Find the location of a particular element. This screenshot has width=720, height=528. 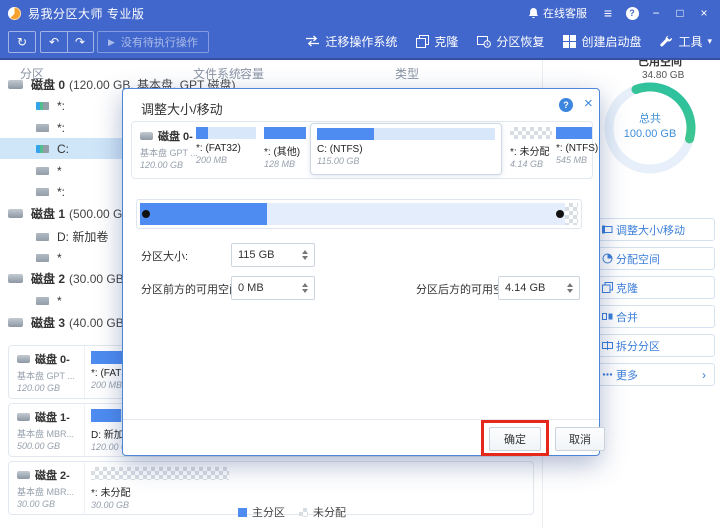

disk-card-info: 磁盘 1- 基本盘 MBR... 500.00 GB is located at coordinates (47, 430).